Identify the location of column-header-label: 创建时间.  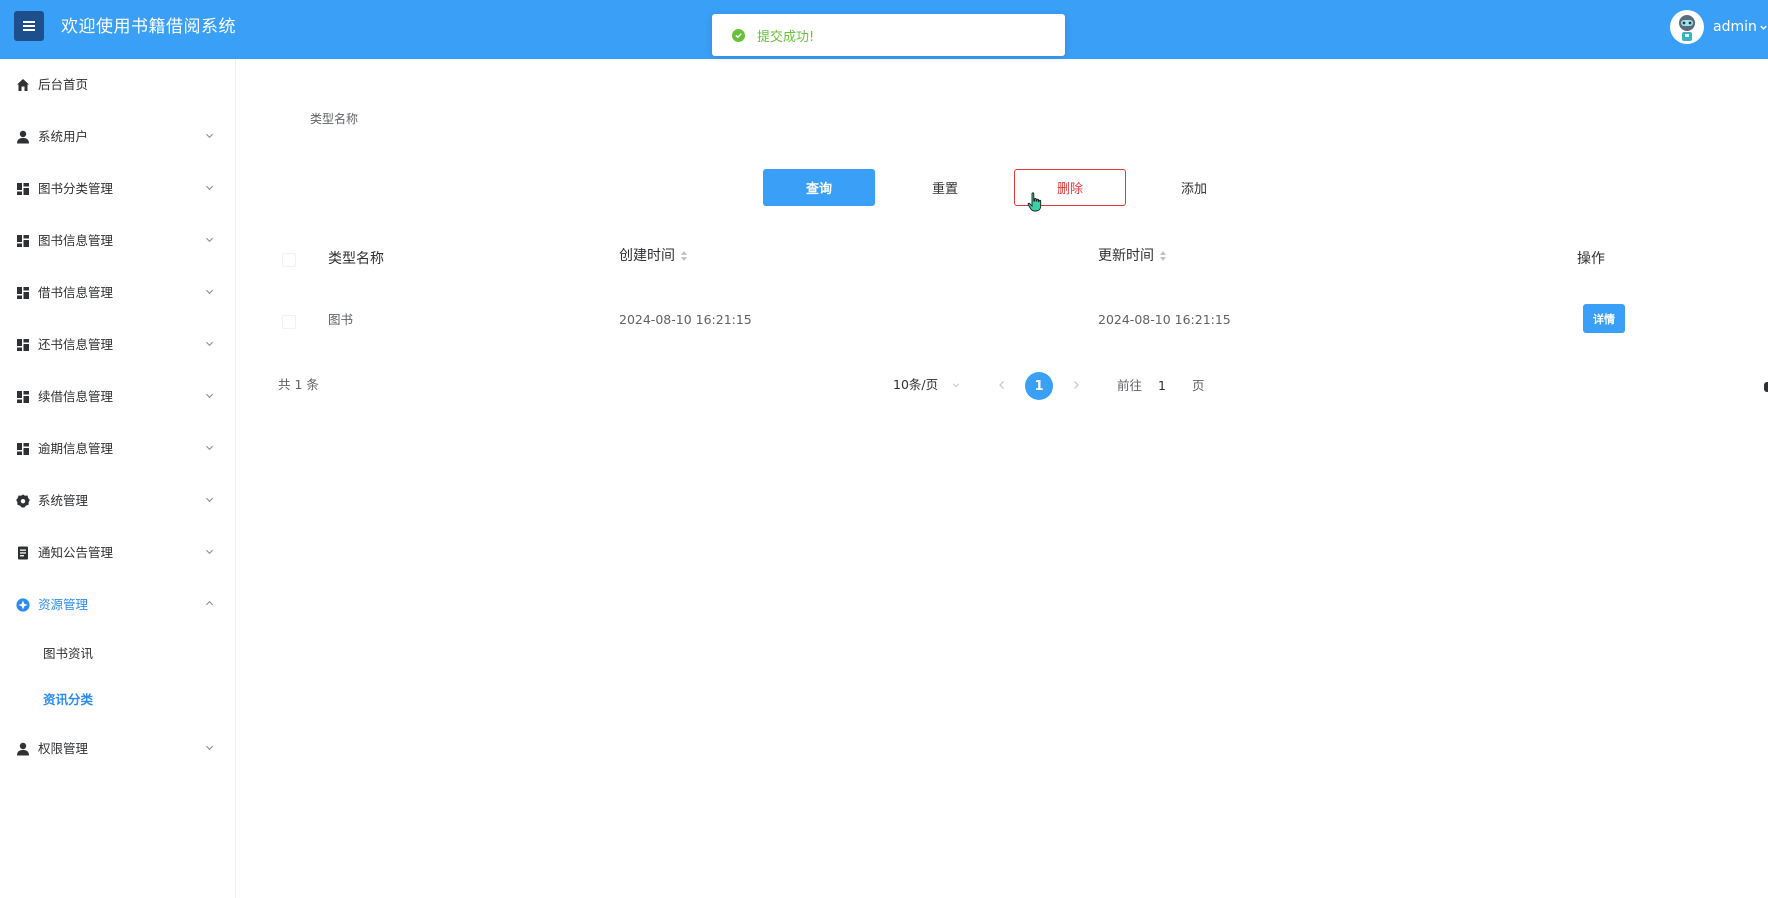
(647, 256).